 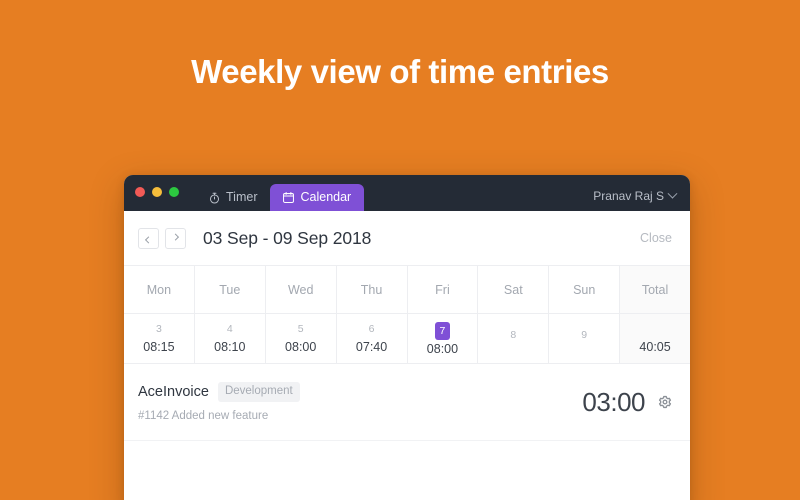 What do you see at coordinates (584, 334) in the screenshot?
I see `day-number-sun: 9` at bounding box center [584, 334].